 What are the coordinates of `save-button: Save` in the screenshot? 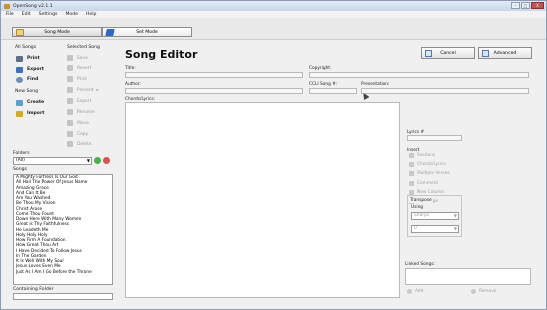 It's located at (77, 58).